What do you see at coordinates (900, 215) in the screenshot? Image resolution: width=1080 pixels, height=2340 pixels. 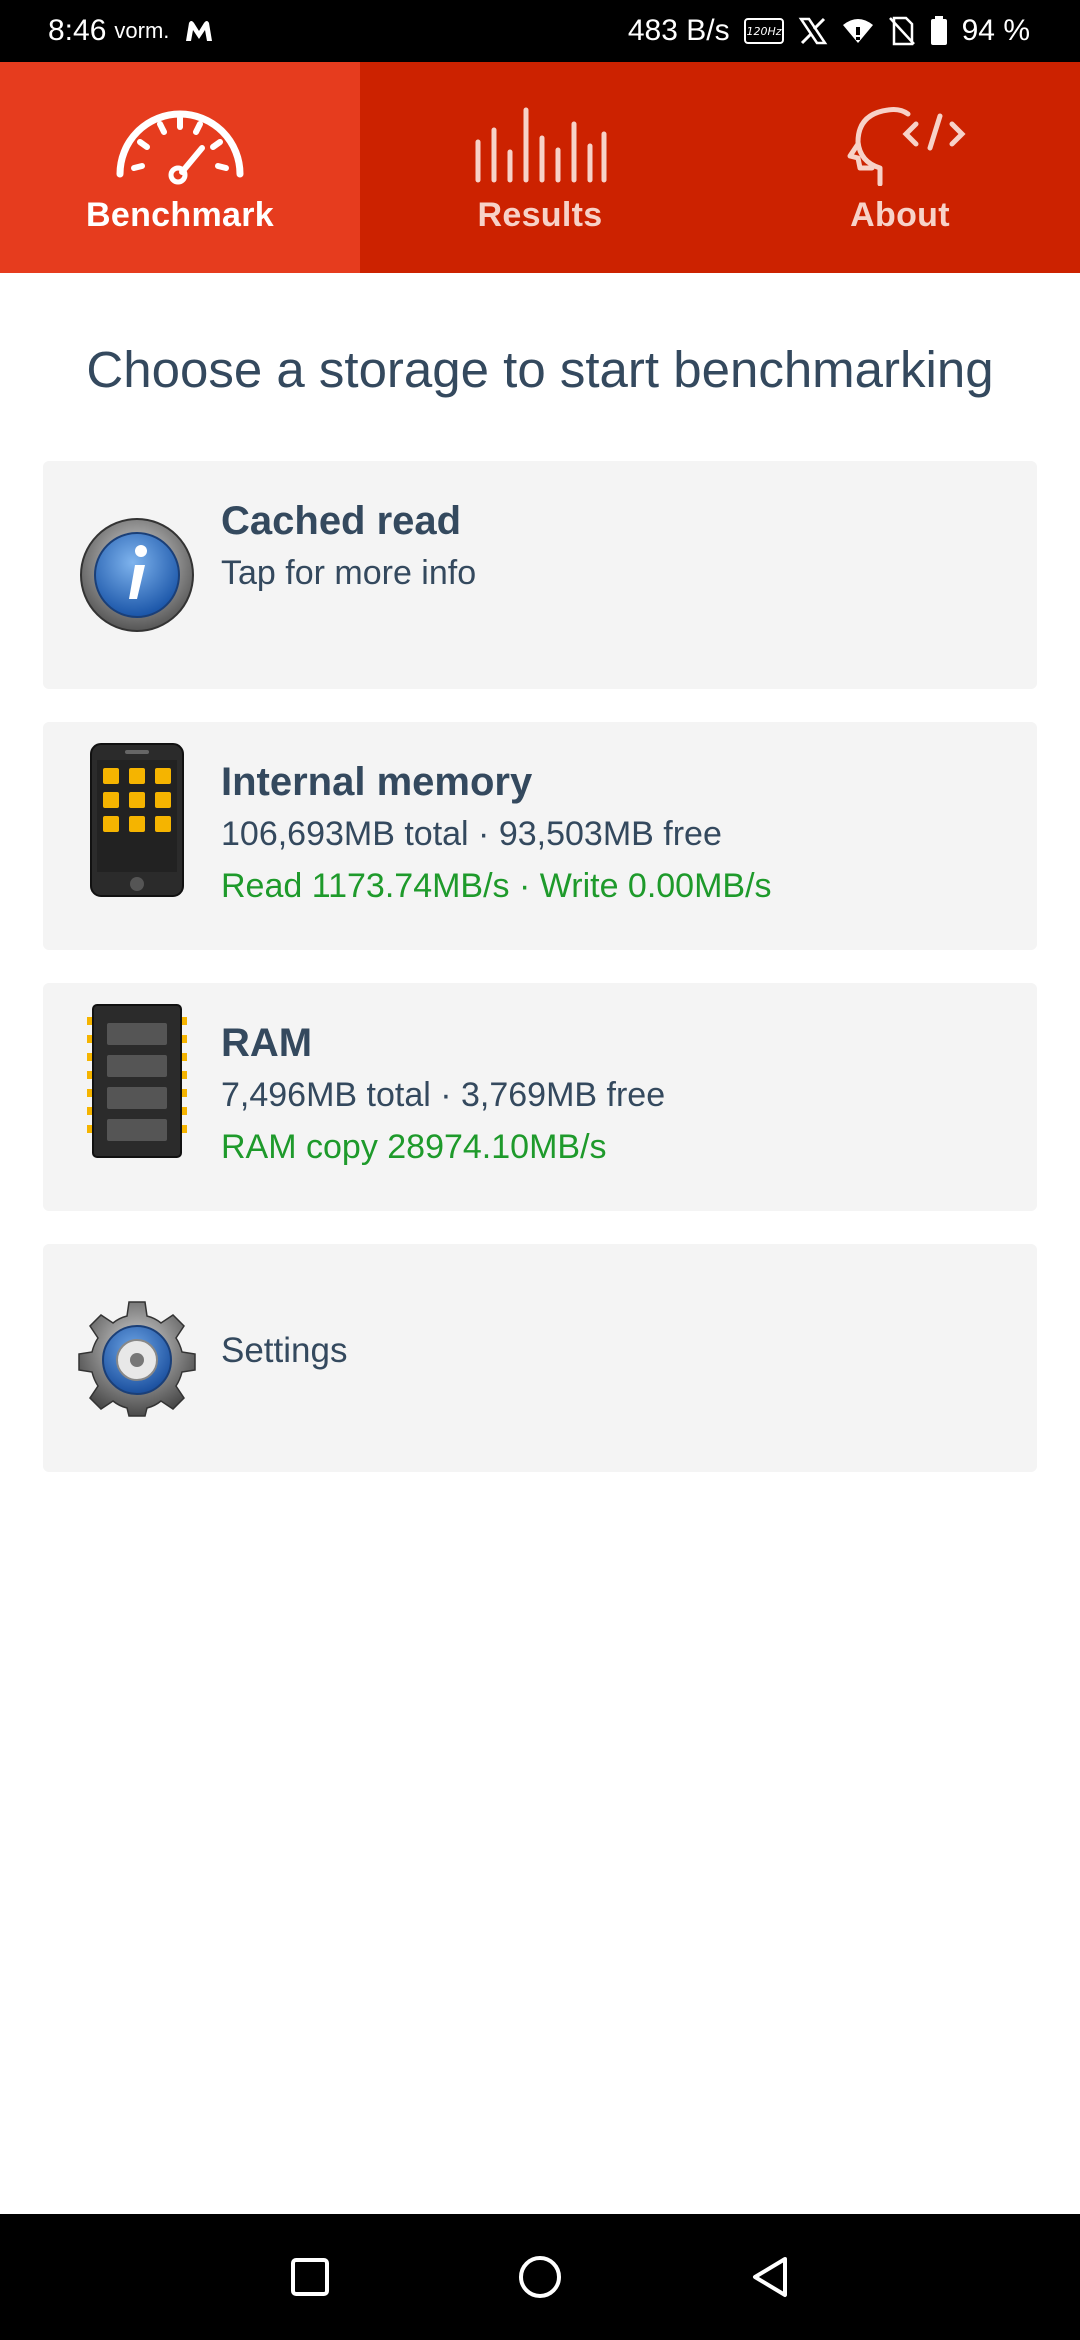 I see `tab-about-label: About` at bounding box center [900, 215].